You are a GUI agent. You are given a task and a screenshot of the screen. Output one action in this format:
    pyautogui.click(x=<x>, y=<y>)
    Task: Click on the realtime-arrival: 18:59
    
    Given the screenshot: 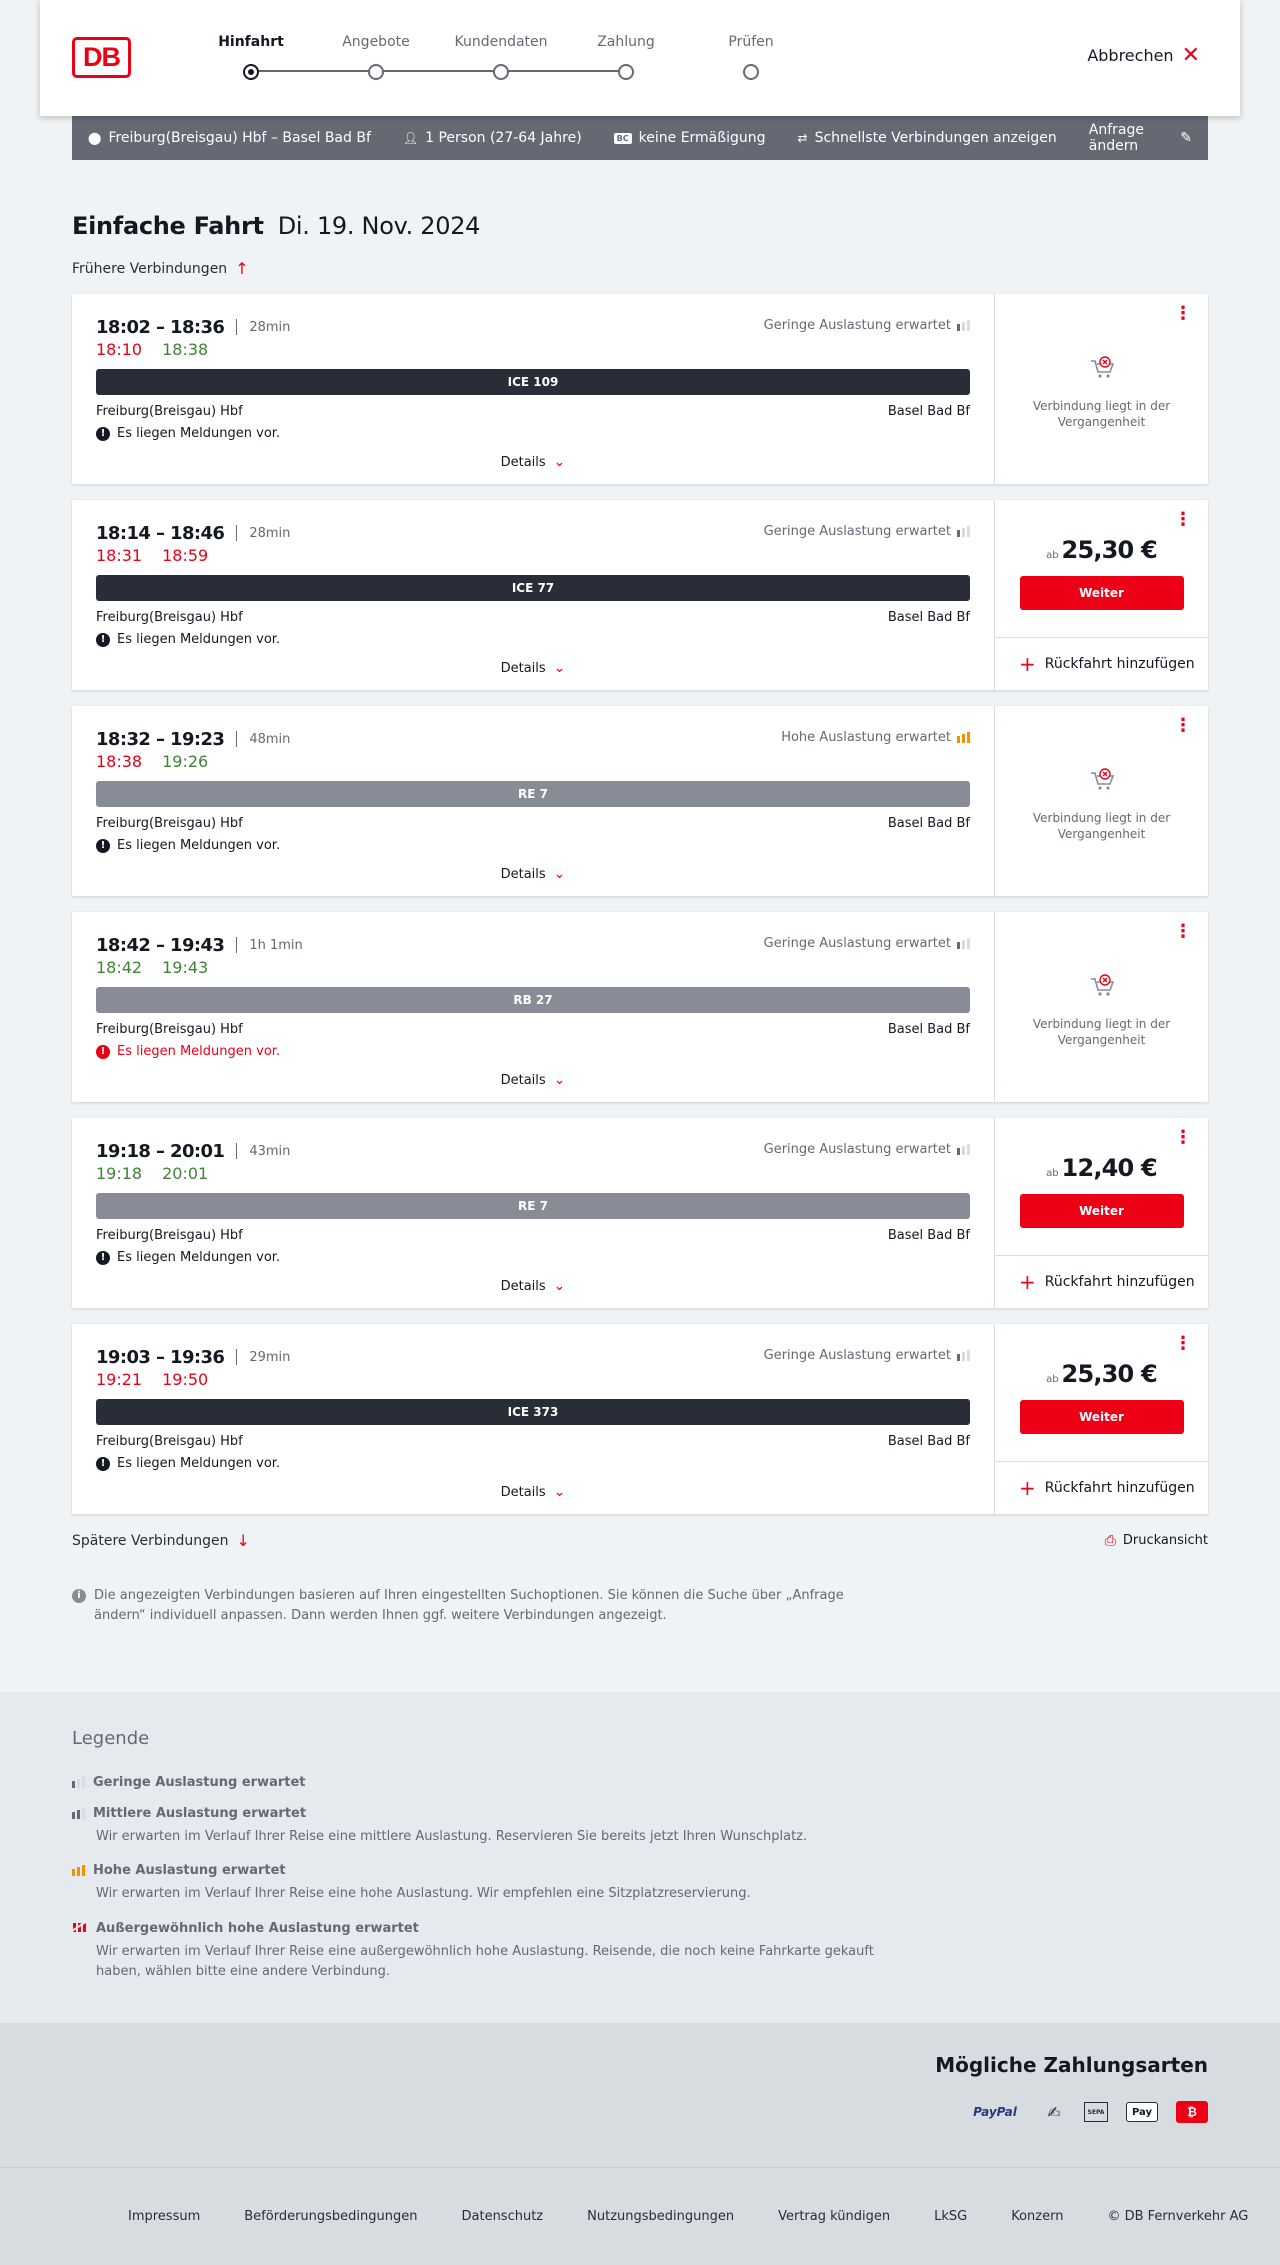 What is the action you would take?
    pyautogui.click(x=185, y=555)
    